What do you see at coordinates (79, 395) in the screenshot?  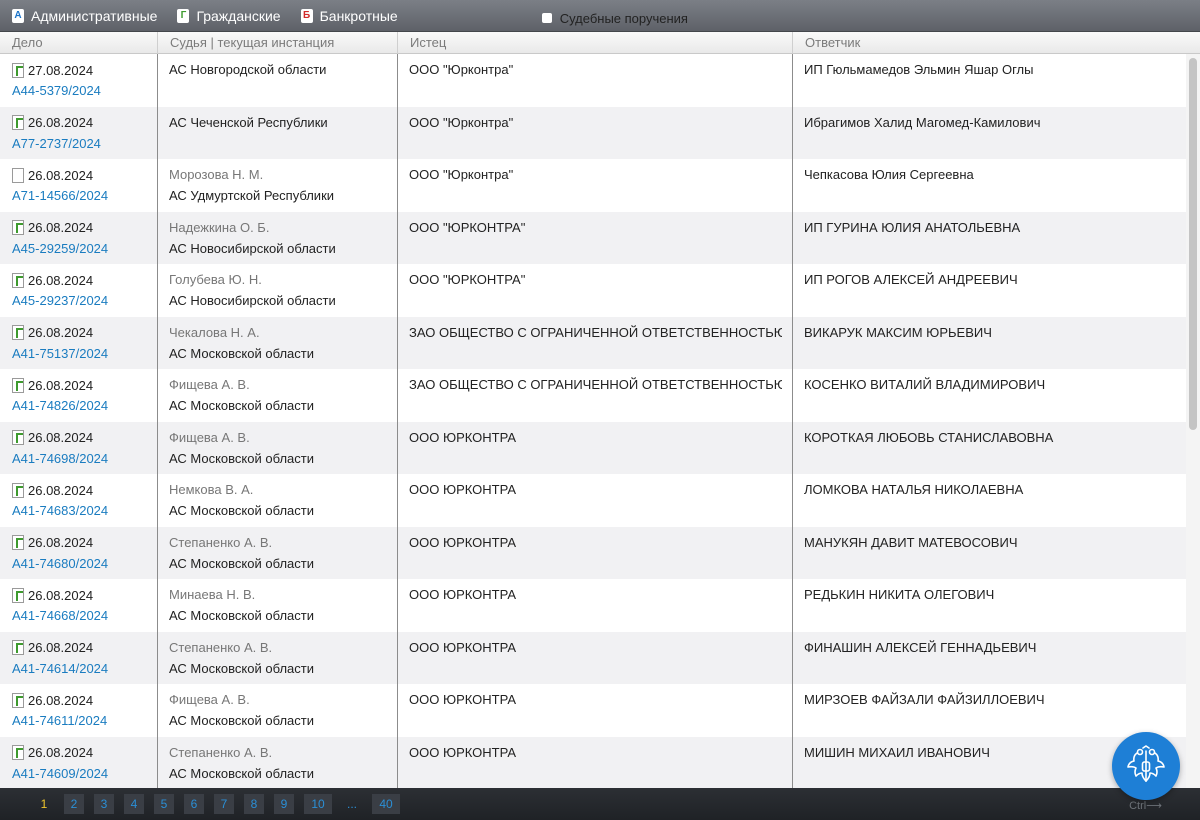 I see `case-cell: 26.08.2024 А41-74826/2024` at bounding box center [79, 395].